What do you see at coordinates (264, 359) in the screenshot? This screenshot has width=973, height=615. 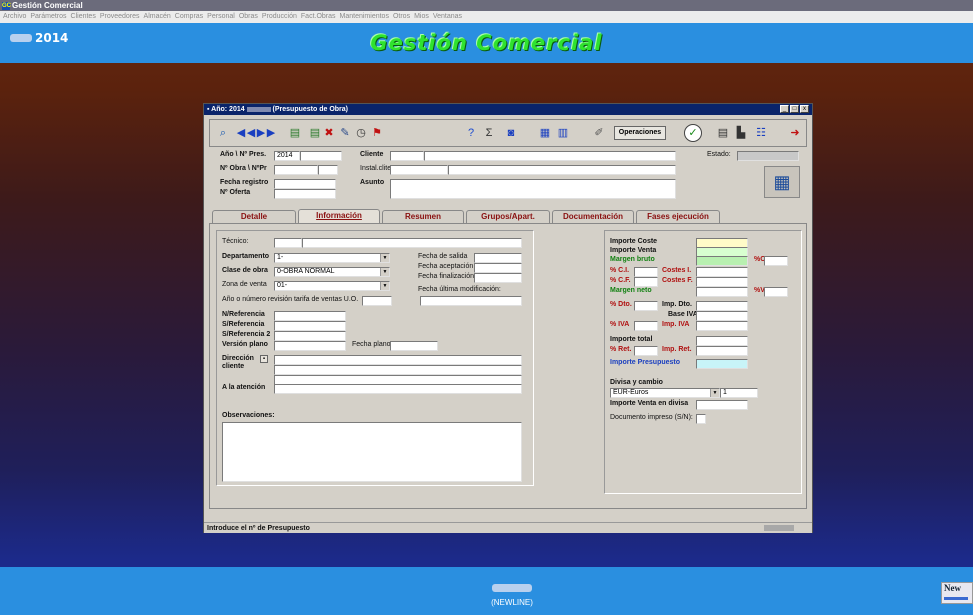 I see `address-book-icon: ▪` at bounding box center [264, 359].